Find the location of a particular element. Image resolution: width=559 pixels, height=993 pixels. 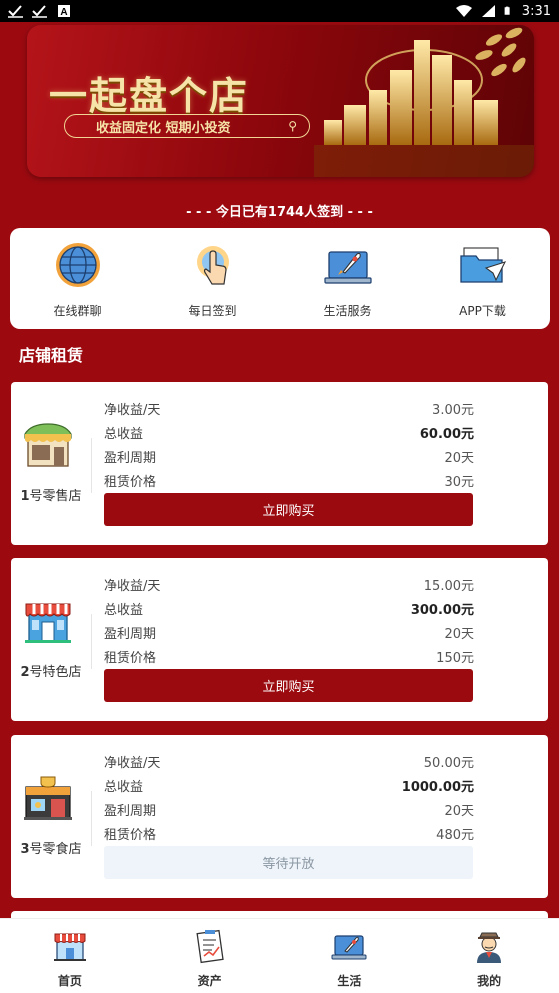

specialty-store-icon is located at coordinates (48, 623).